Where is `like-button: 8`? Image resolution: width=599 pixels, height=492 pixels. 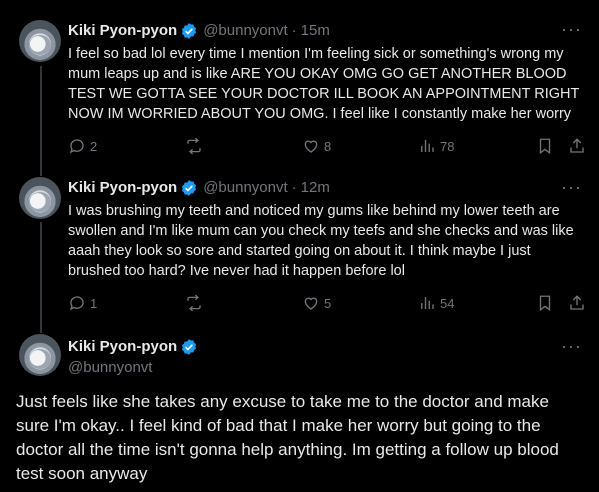 like-button: 8 is located at coordinates (316, 146).